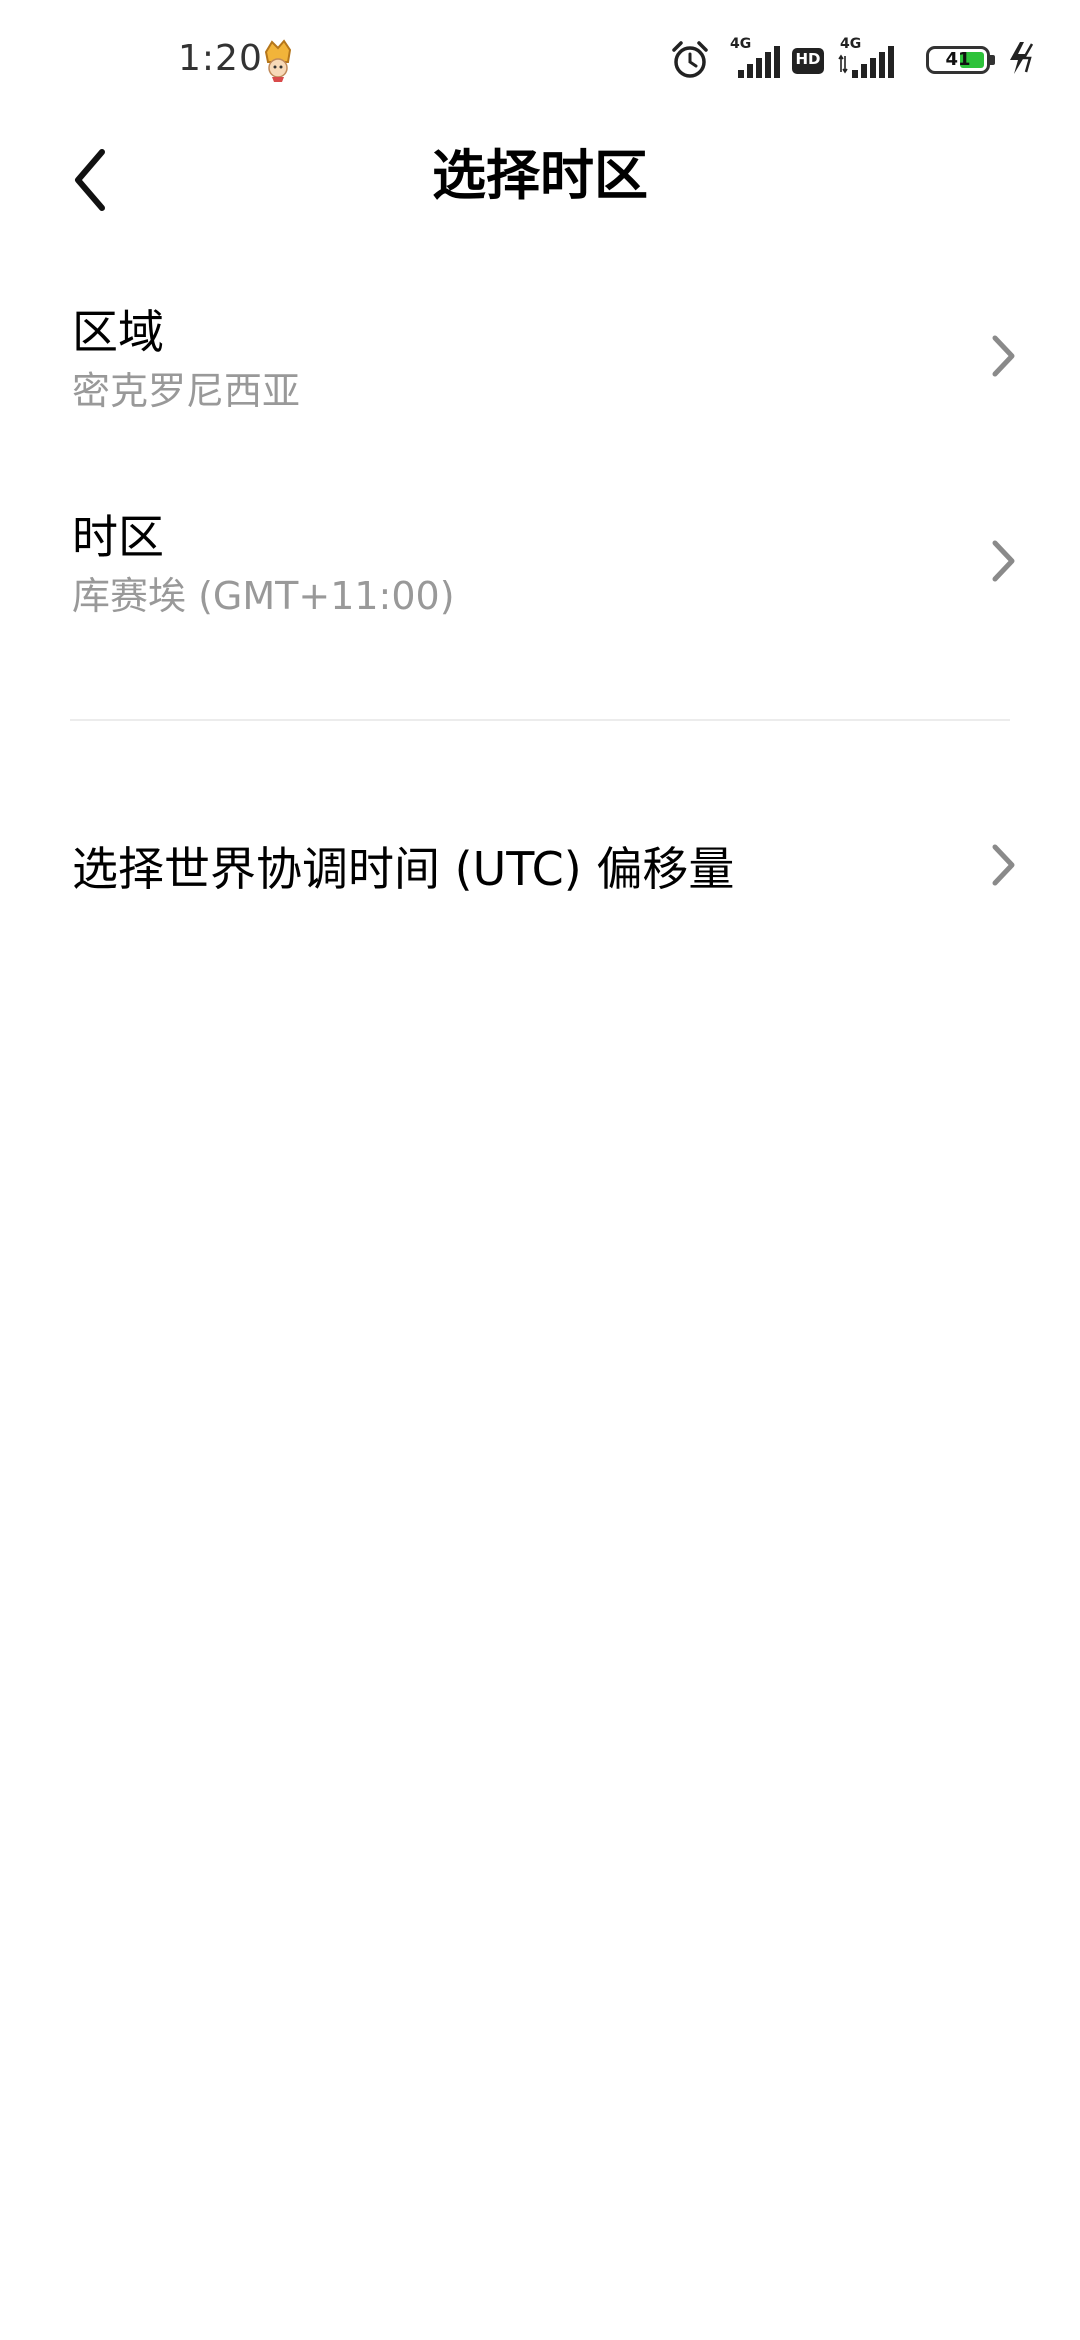 The image size is (1080, 2340). I want to click on battery-level-text: 41, so click(958, 59).